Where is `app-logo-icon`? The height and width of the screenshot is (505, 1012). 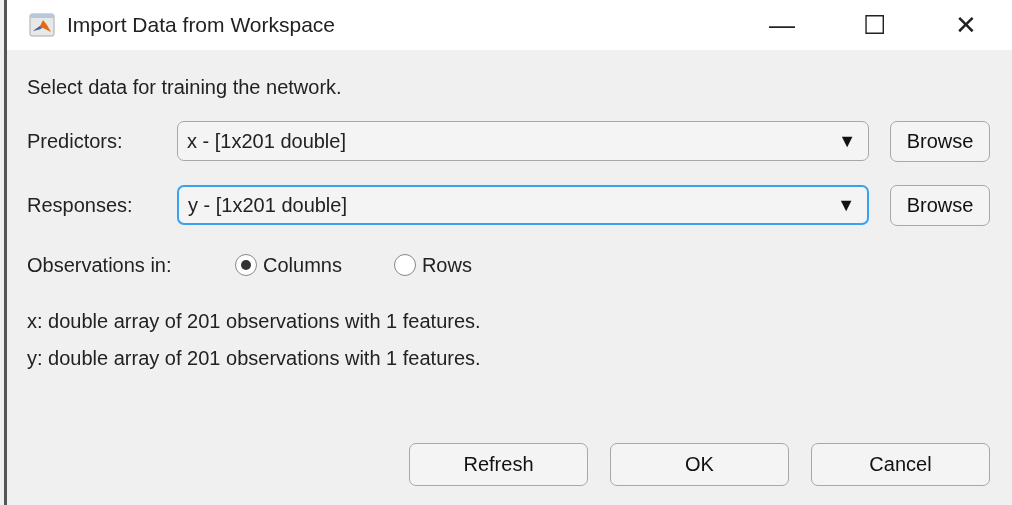
app-logo-icon is located at coordinates (42, 25).